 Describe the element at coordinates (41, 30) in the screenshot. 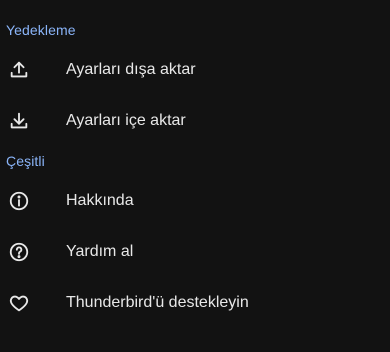

I see `section-header-backup: Yedekleme` at that location.